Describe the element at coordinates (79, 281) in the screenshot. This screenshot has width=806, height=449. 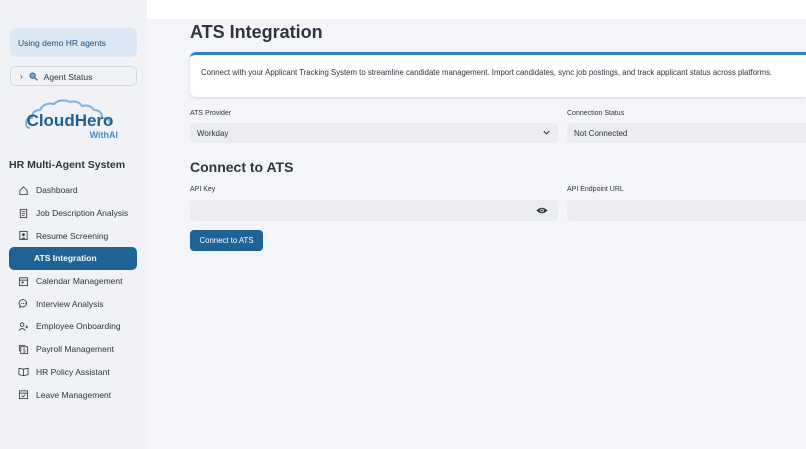
I see `sidebar-item-label: Calendar Management` at that location.